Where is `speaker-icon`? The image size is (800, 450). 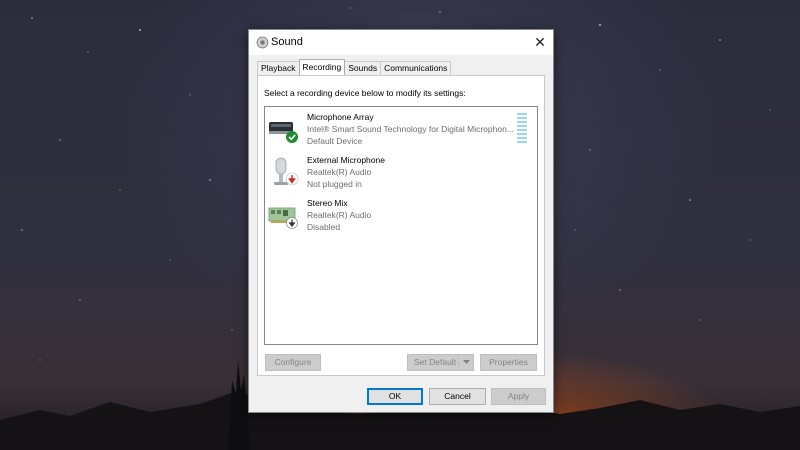
speaker-icon is located at coordinates (262, 42).